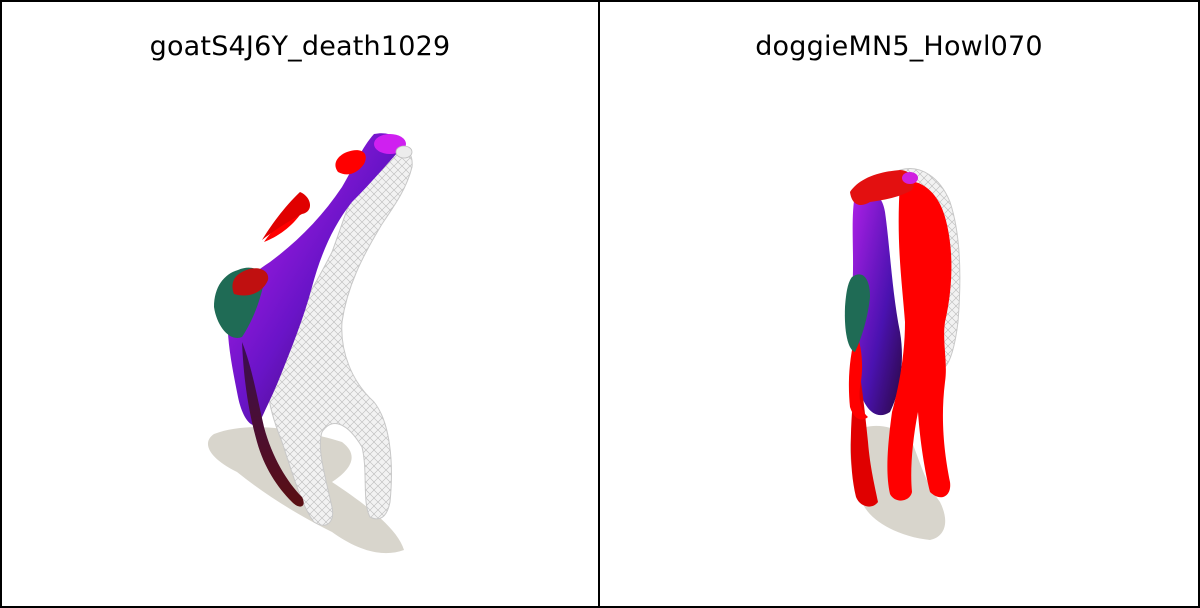 Image resolution: width=1200 pixels, height=608 pixels. Describe the element at coordinates (902, 354) in the screenshot. I see `dog-mesh-render` at that location.